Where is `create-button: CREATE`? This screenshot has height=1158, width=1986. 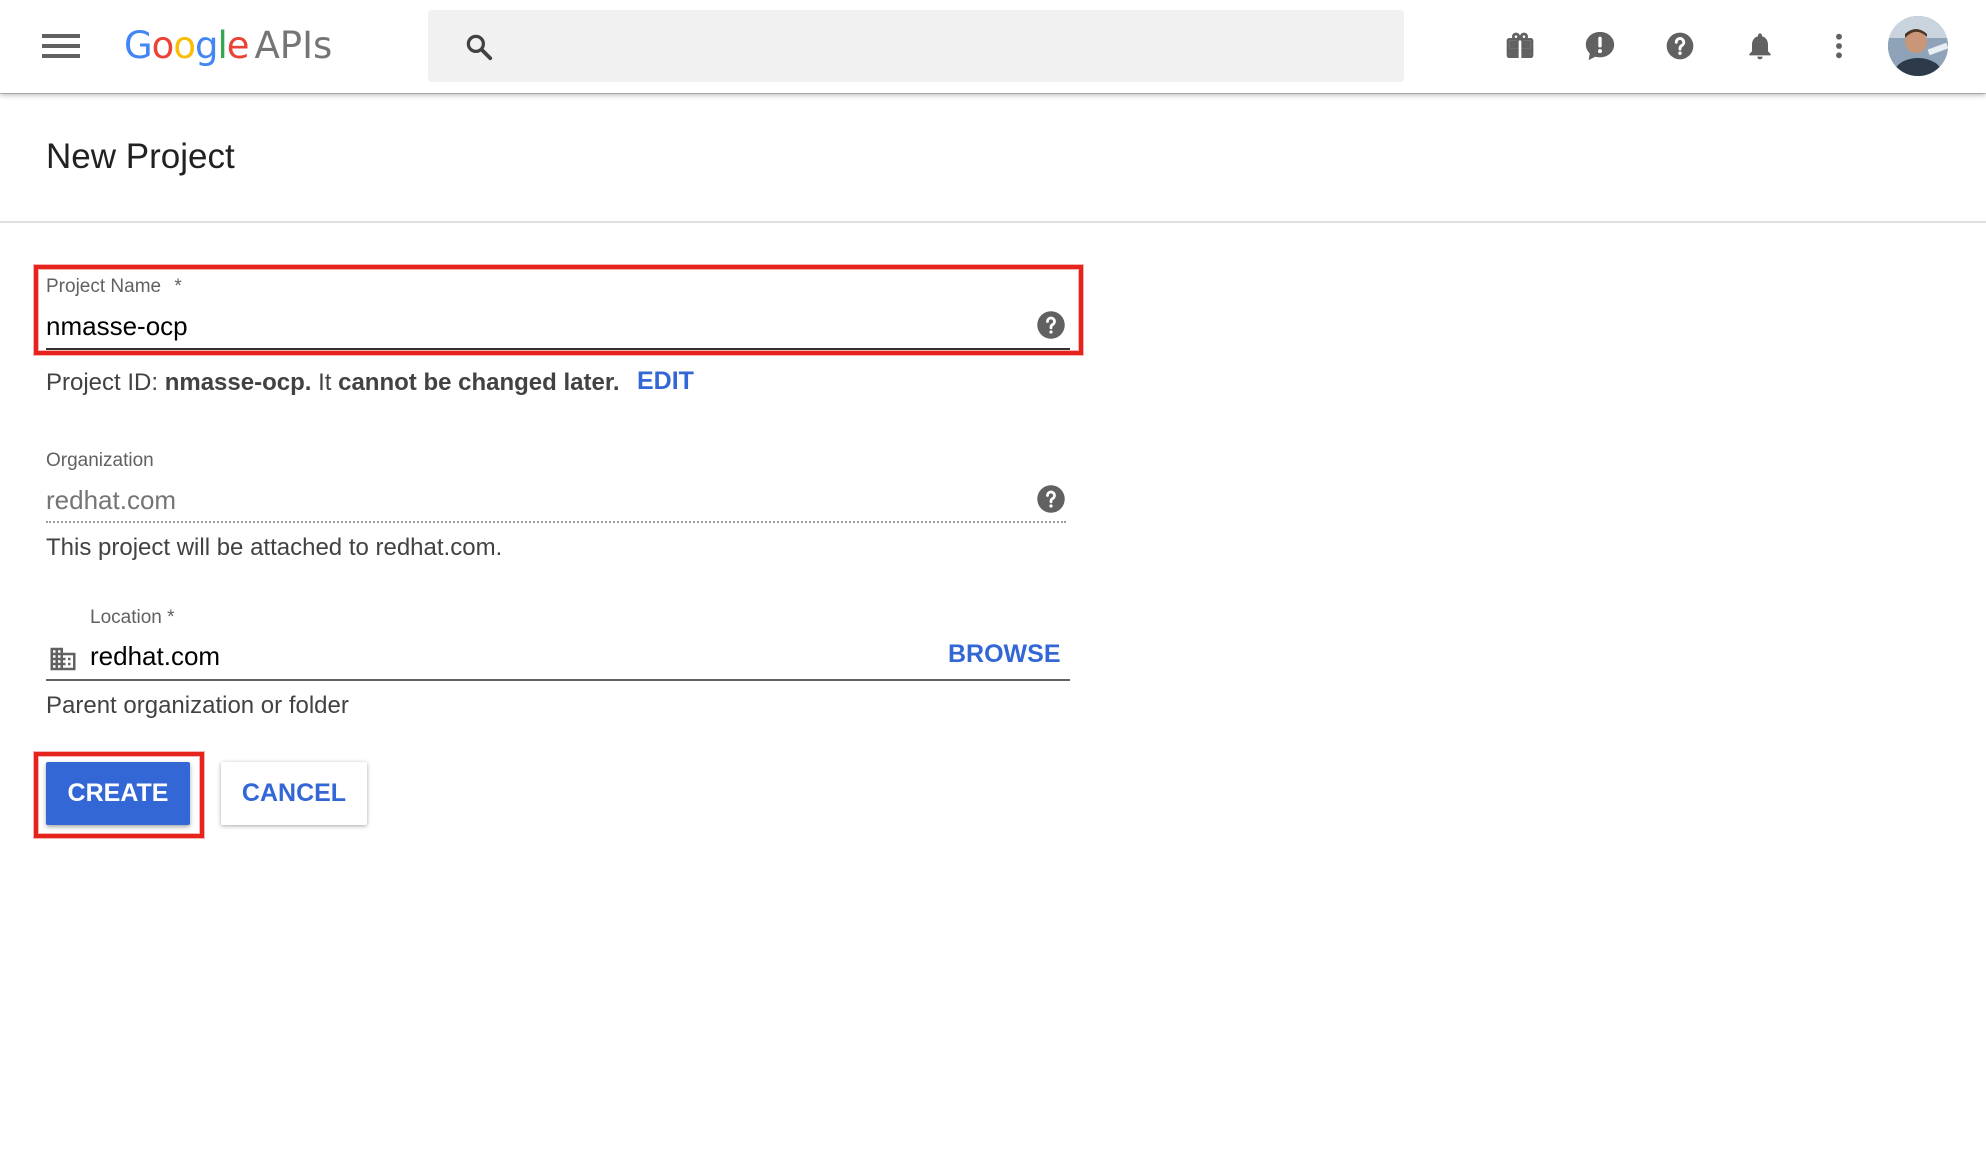
create-button: CREATE is located at coordinates (118, 793).